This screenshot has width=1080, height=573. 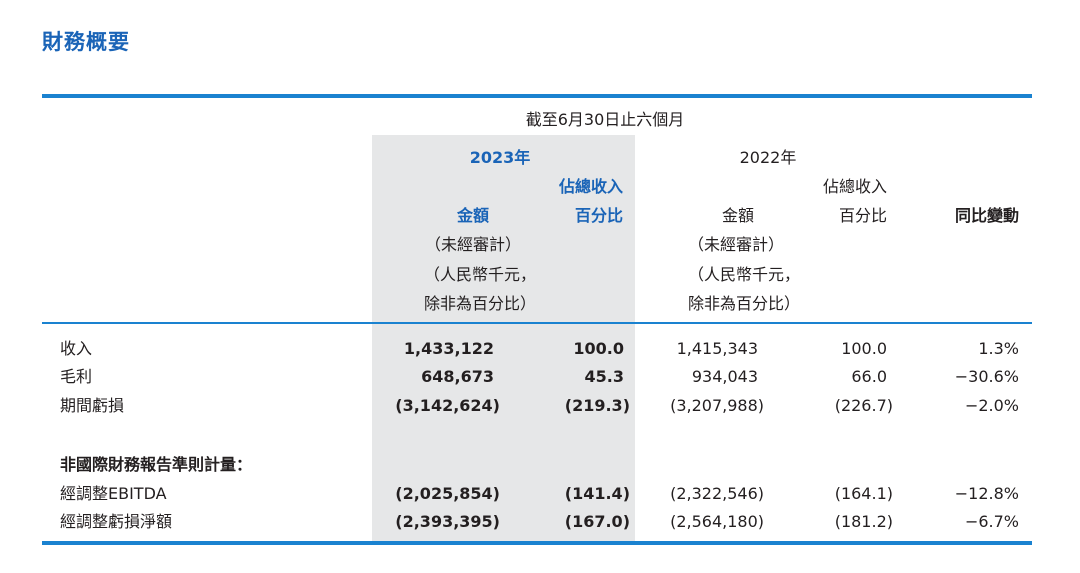 I want to click on header-rule, so click(x=537, y=323).